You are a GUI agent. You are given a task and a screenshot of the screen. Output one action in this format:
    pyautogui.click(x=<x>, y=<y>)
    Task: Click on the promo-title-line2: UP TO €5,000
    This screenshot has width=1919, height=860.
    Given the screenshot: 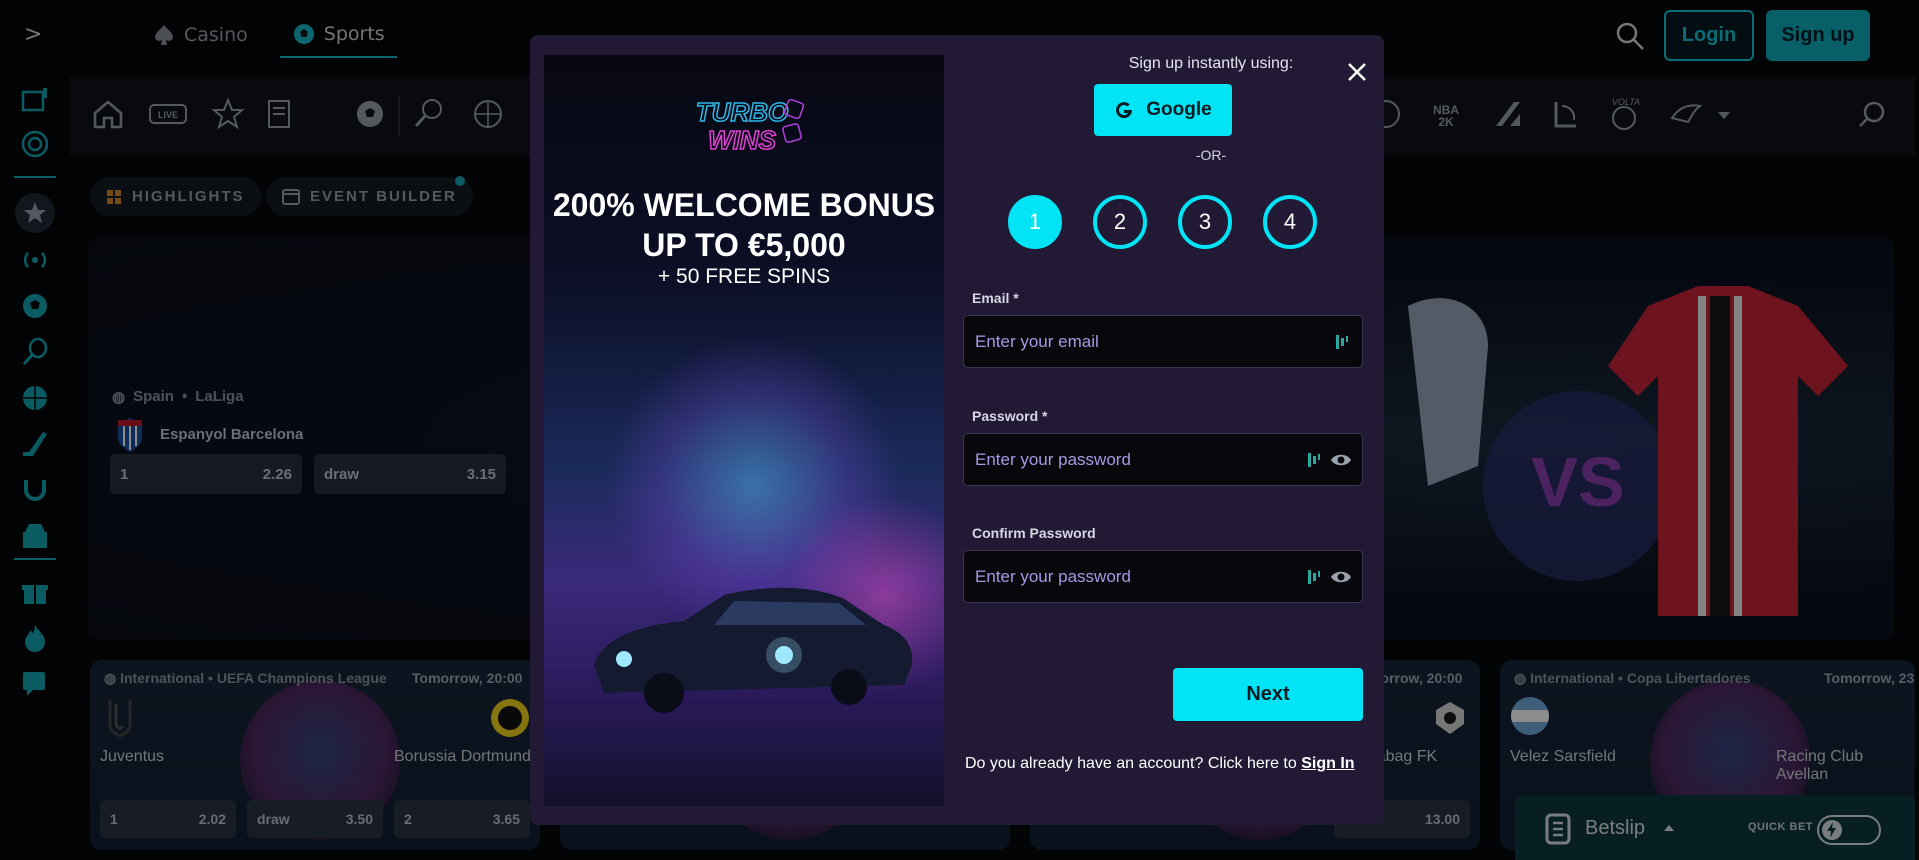 What is the action you would take?
    pyautogui.click(x=744, y=245)
    